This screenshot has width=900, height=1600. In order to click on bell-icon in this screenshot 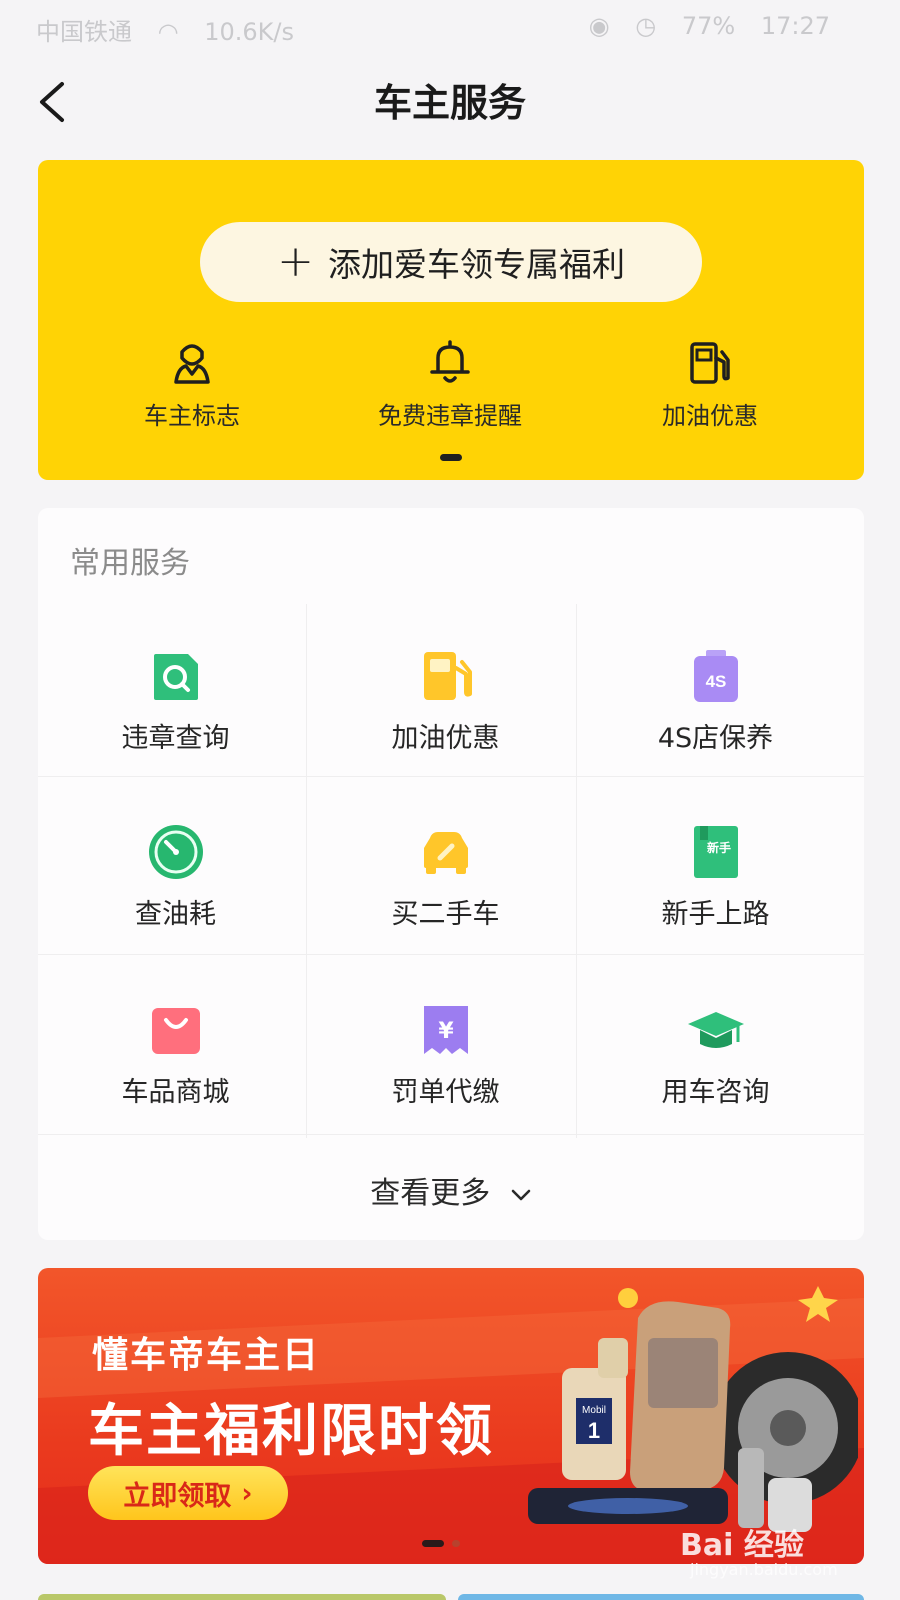, I will do `click(450, 361)`.